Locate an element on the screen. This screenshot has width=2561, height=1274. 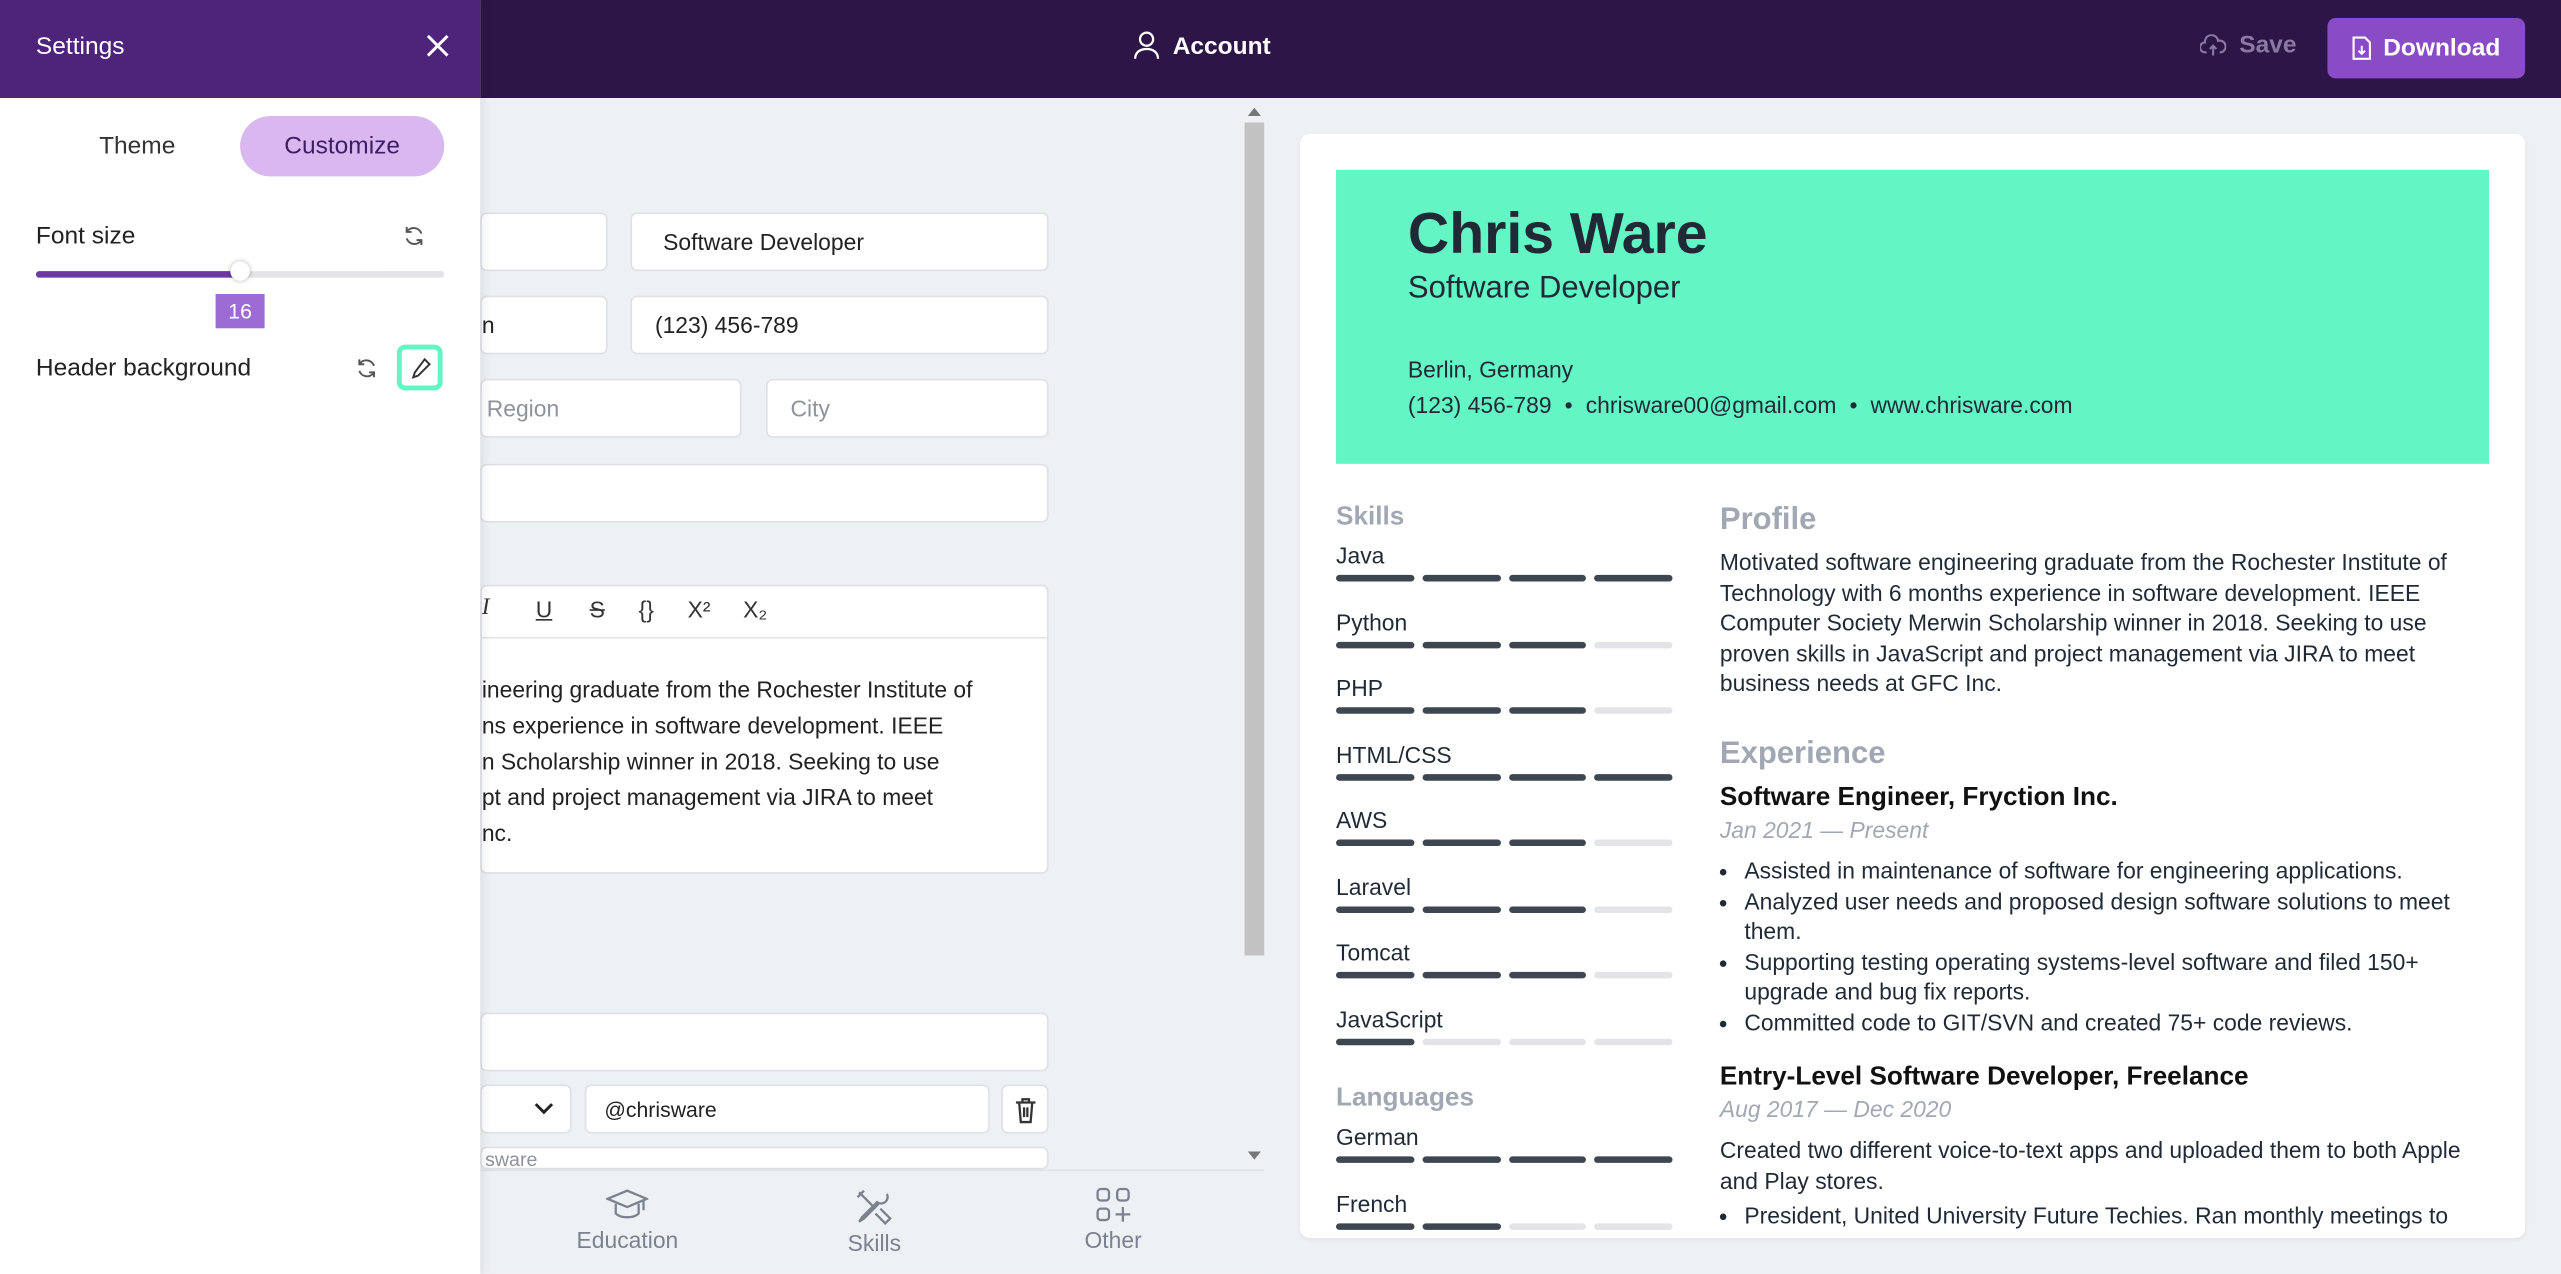
download-button: Download is located at coordinates (2426, 48).